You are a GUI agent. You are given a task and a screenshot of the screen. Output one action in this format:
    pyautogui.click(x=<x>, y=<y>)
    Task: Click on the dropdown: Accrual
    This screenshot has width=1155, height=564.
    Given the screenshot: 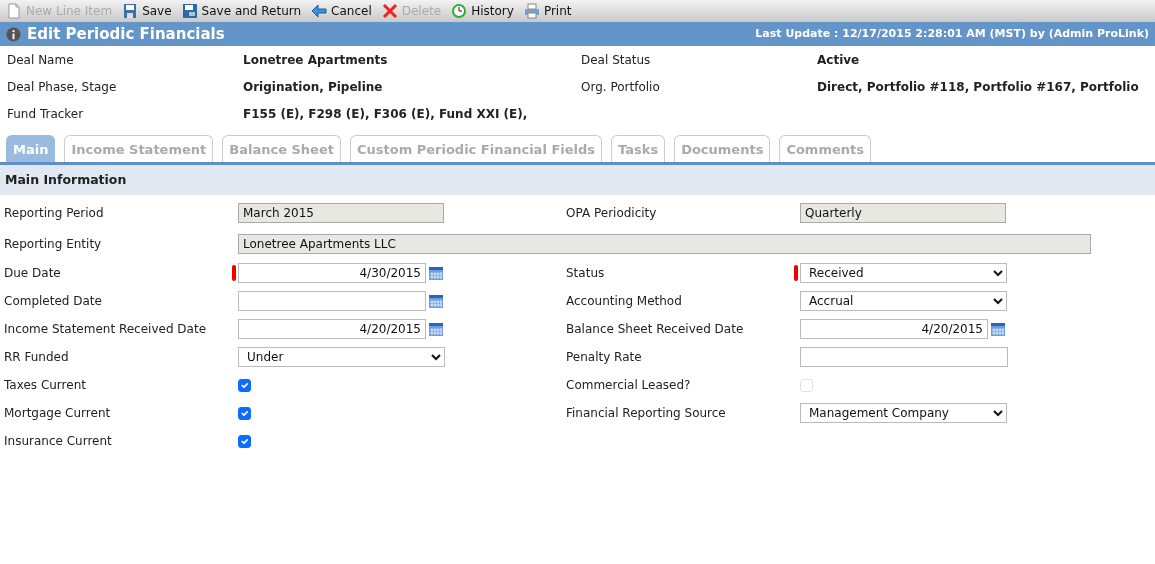 What is the action you would take?
    pyautogui.click(x=903, y=301)
    